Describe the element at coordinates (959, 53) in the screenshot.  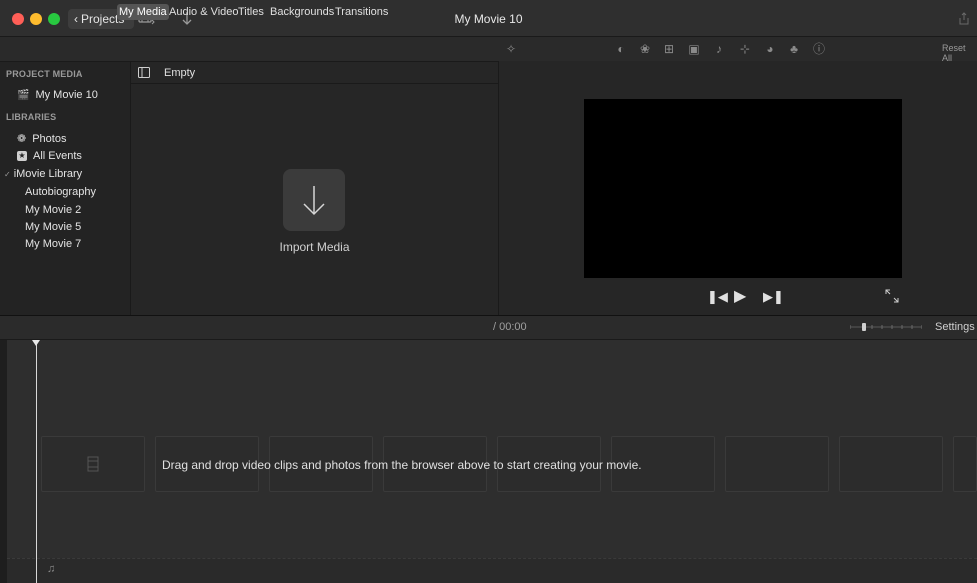
I see `reset-all-button: Reset All` at that location.